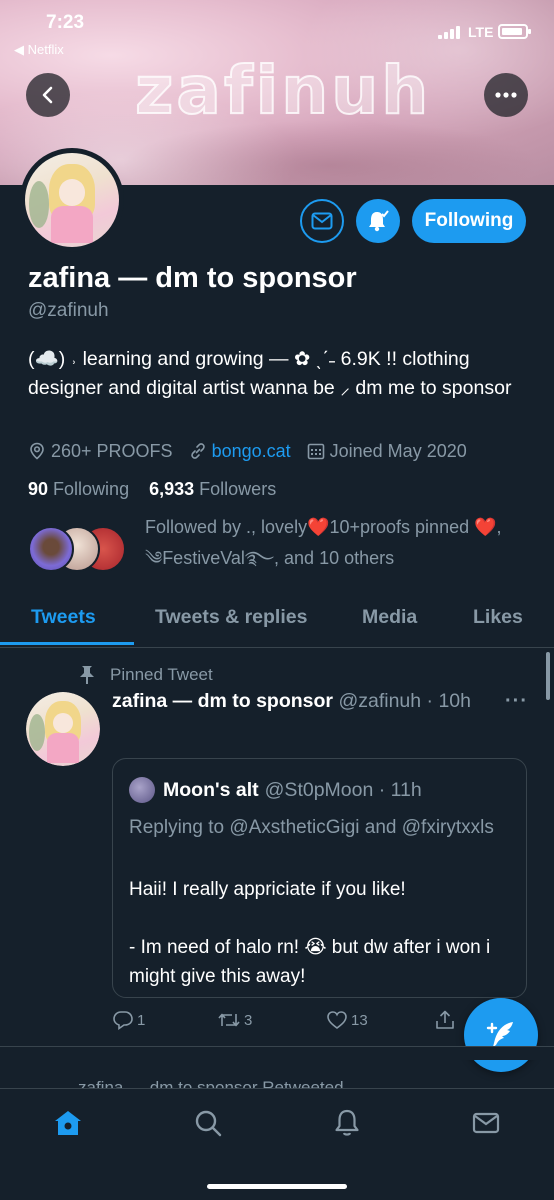 The width and height of the screenshot is (554, 1200). Describe the element at coordinates (37, 451) in the screenshot. I see `location-pin-icon` at that location.